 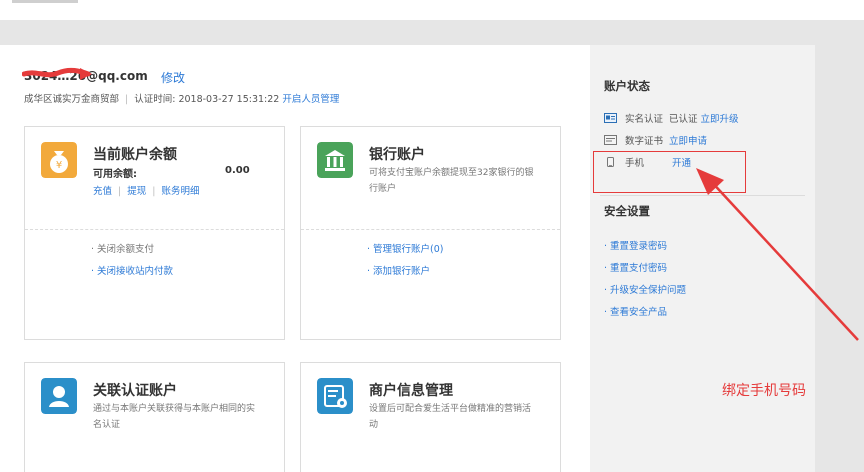 What do you see at coordinates (229, 99) in the screenshot?
I see `auth-time: 2018-03-27 15:31:22` at bounding box center [229, 99].